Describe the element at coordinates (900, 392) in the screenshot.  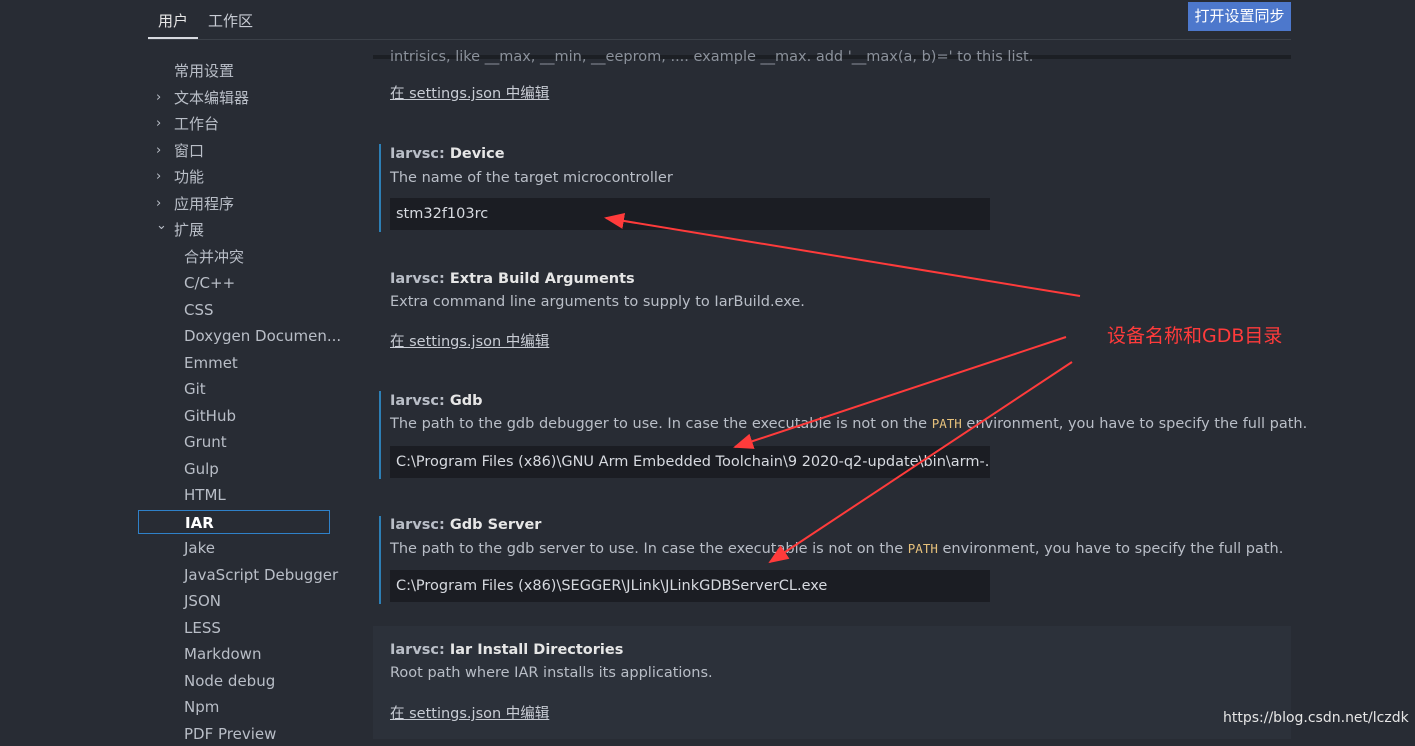
I see `arrow-to-gdb` at that location.